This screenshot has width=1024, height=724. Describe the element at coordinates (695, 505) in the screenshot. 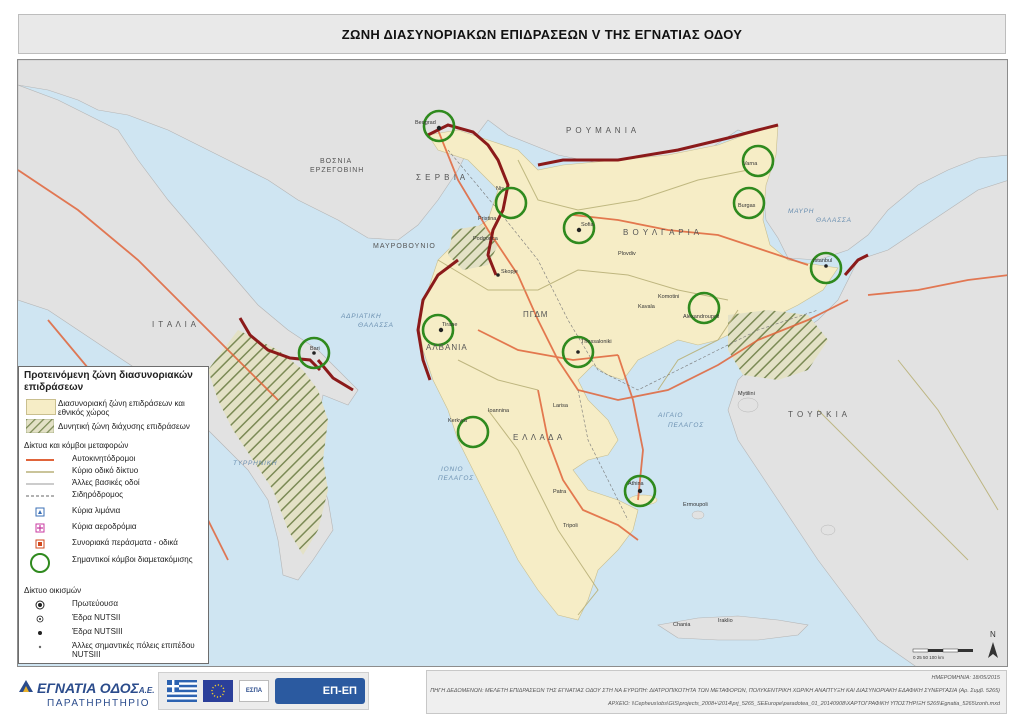

I see `city-ermoupoli: Ermoupoli` at that location.